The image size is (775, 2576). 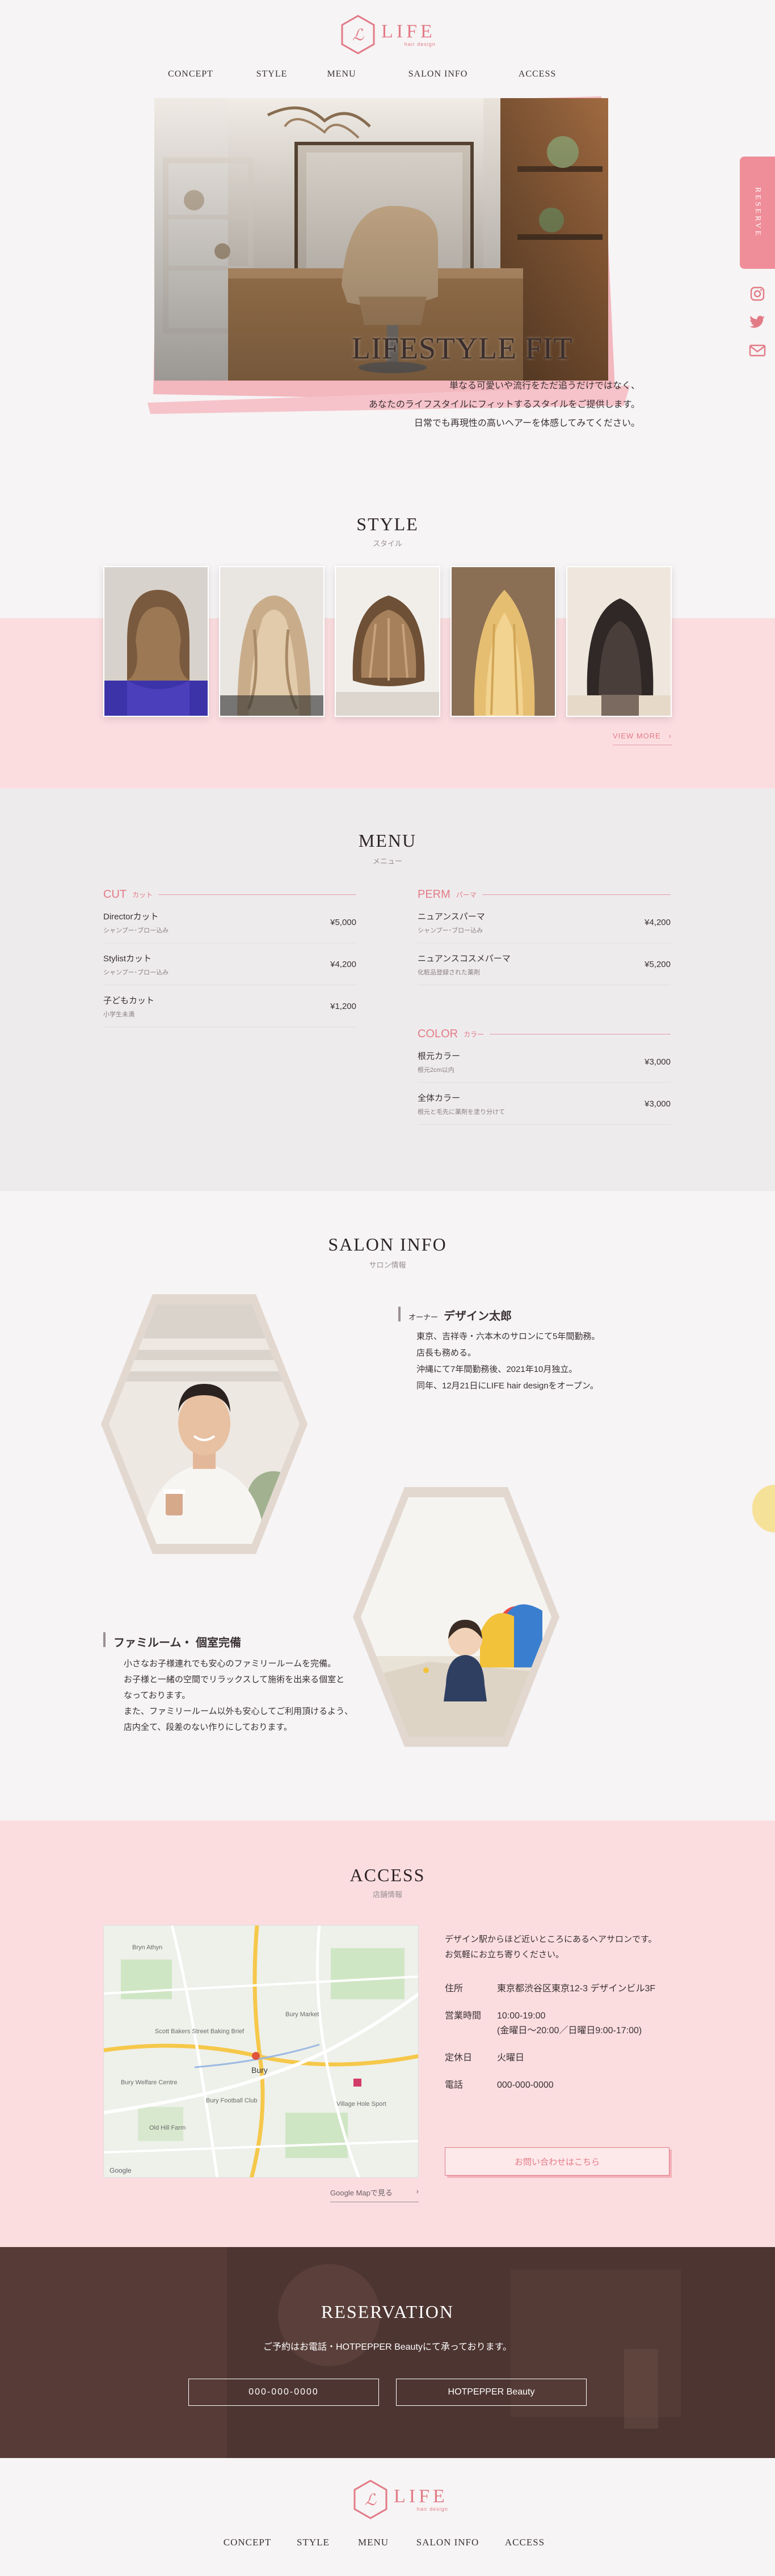 What do you see at coordinates (387, 1265) in the screenshot?
I see `salon-subtitle: サロン情報` at bounding box center [387, 1265].